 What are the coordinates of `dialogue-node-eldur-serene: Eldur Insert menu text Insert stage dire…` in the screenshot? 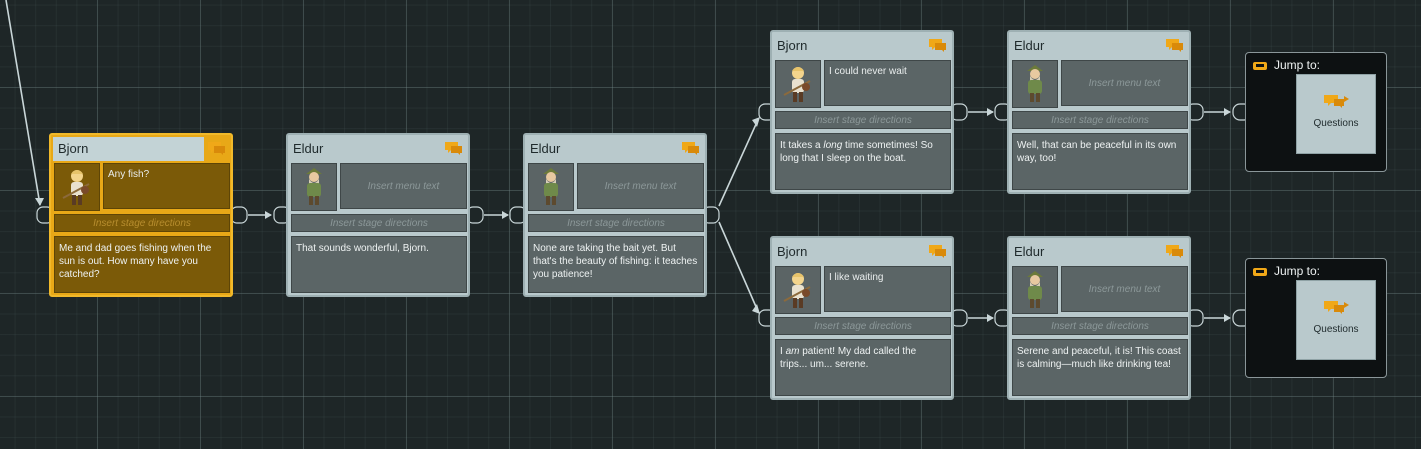 It's located at (1099, 318).